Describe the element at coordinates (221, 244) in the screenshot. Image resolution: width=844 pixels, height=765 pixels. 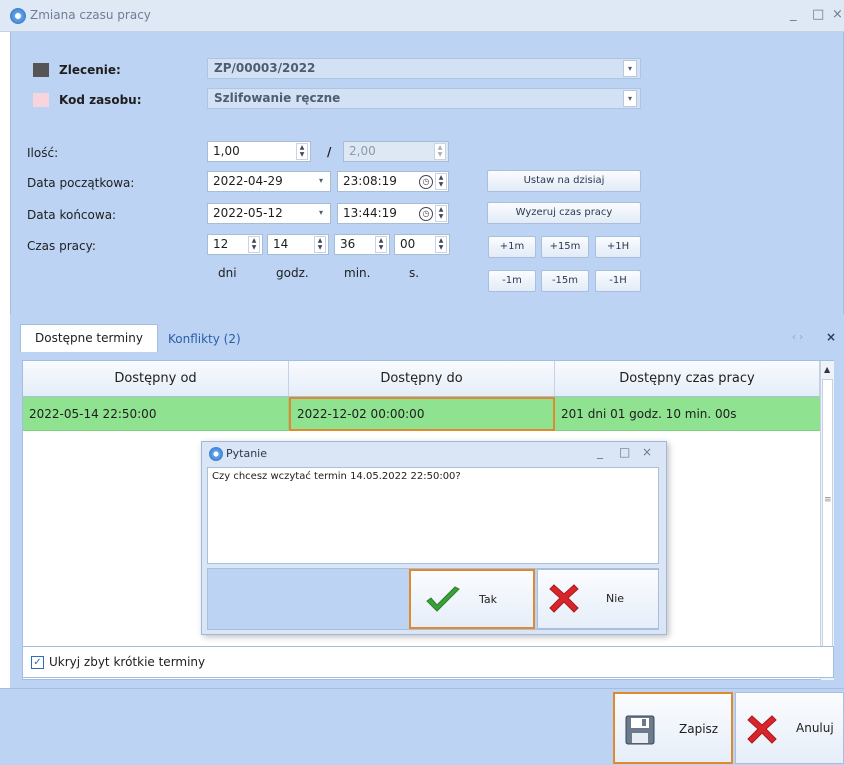
I see `czas-dni-value: 12` at that location.